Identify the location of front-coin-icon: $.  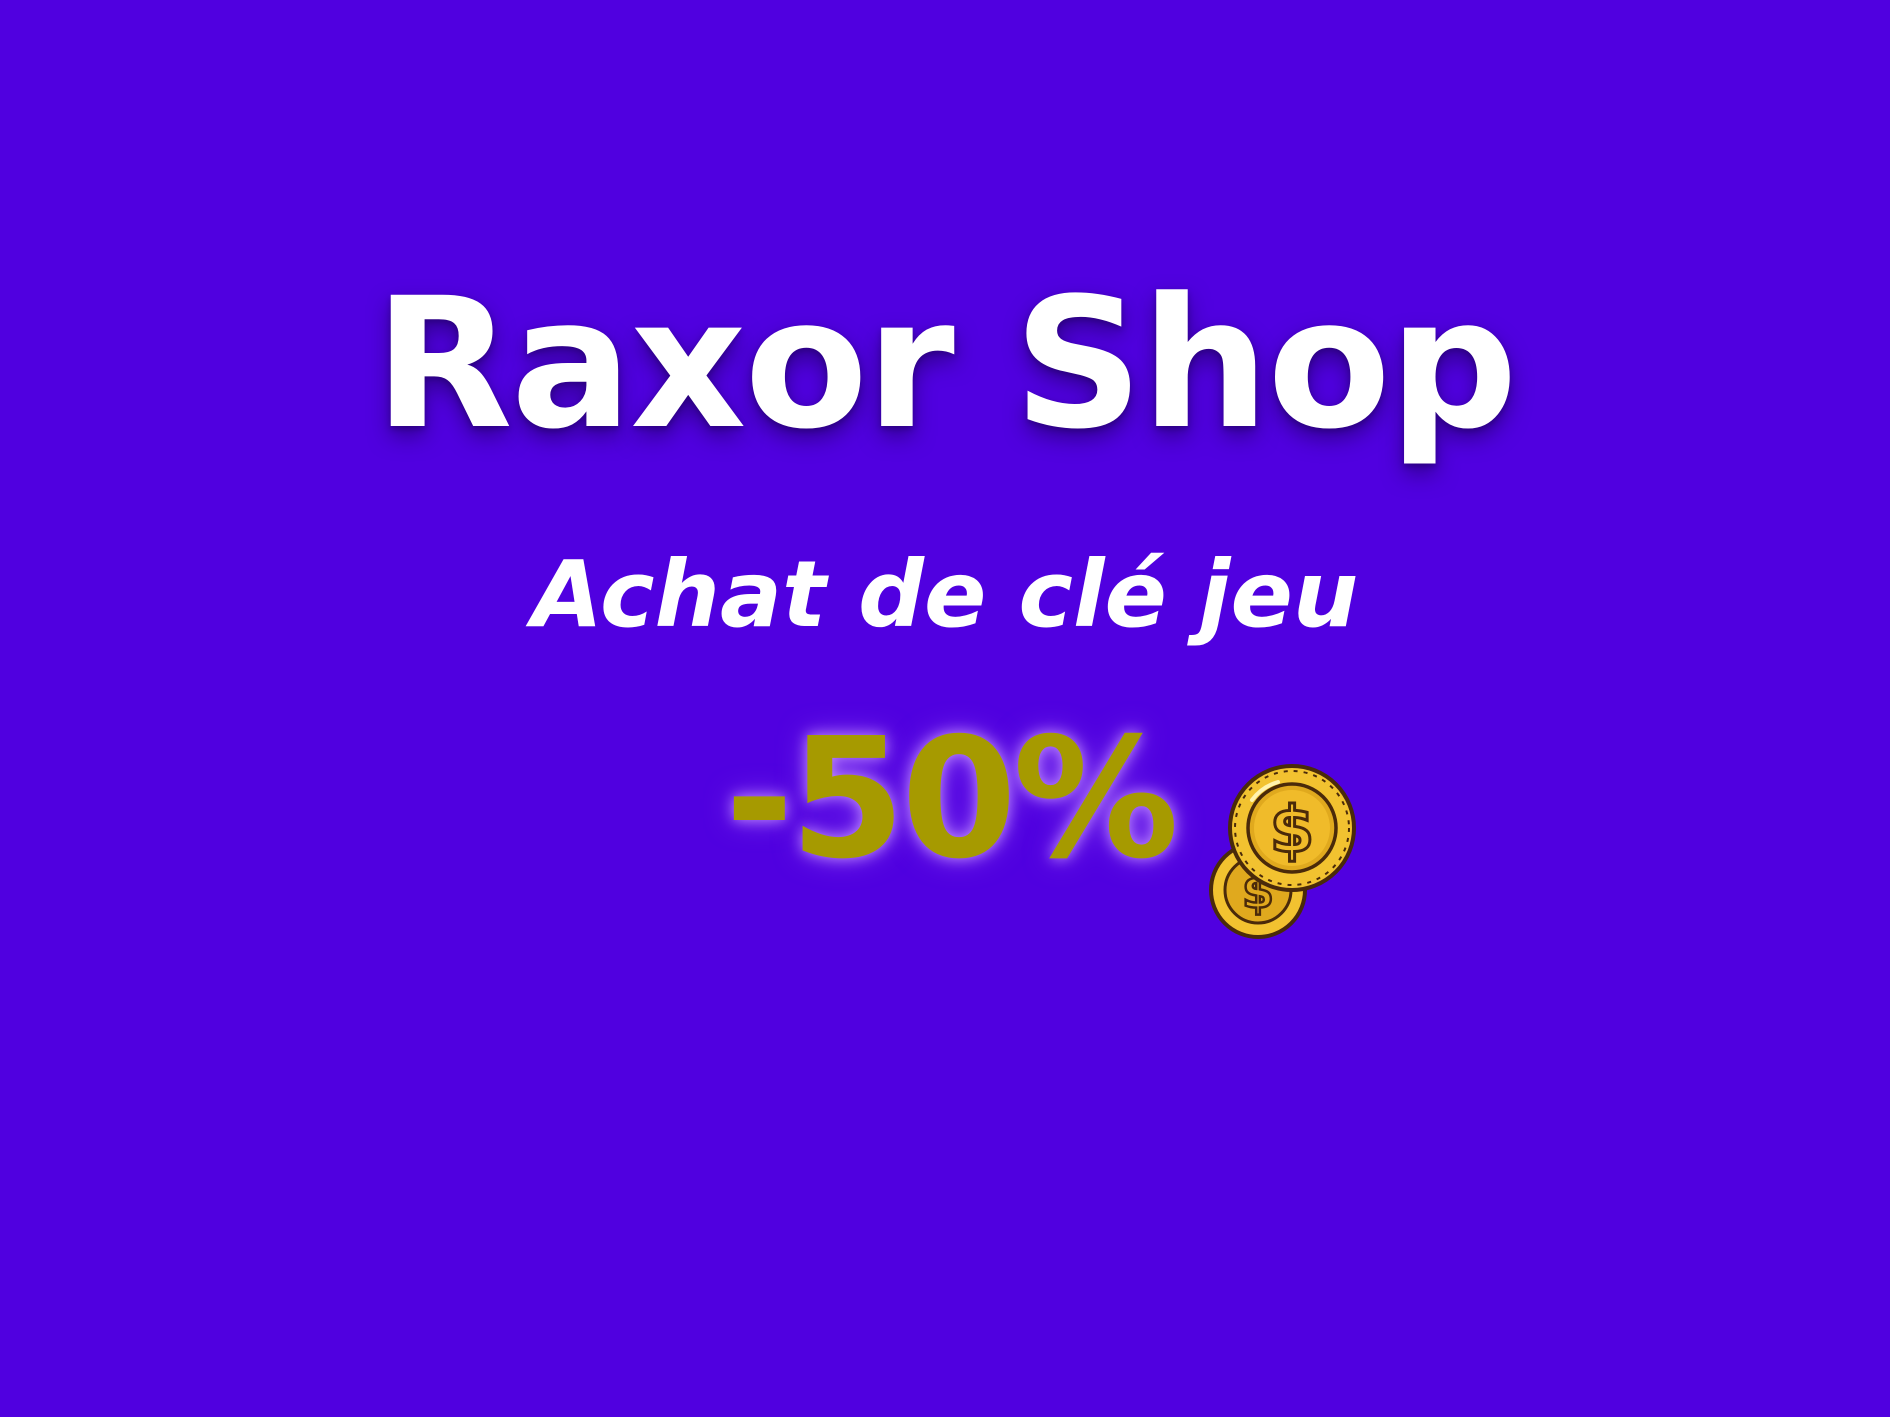
(1292, 828).